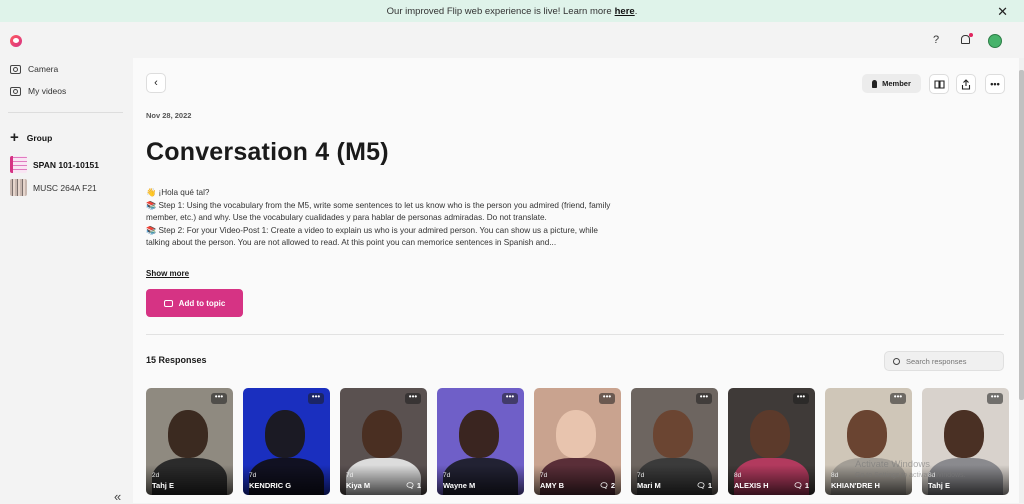 Image resolution: width=1024 pixels, height=504 pixels. Describe the element at coordinates (15, 69) in the screenshot. I see `camera-icon` at that location.